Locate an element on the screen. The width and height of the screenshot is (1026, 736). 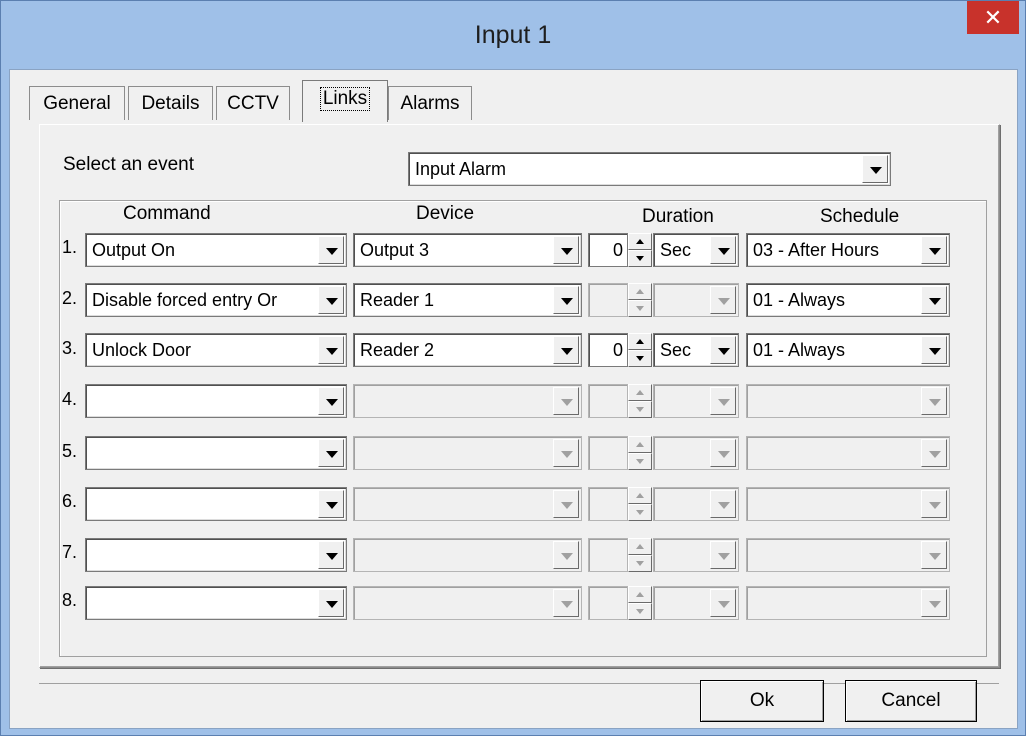
row-number: 3. is located at coordinates (70, 348).